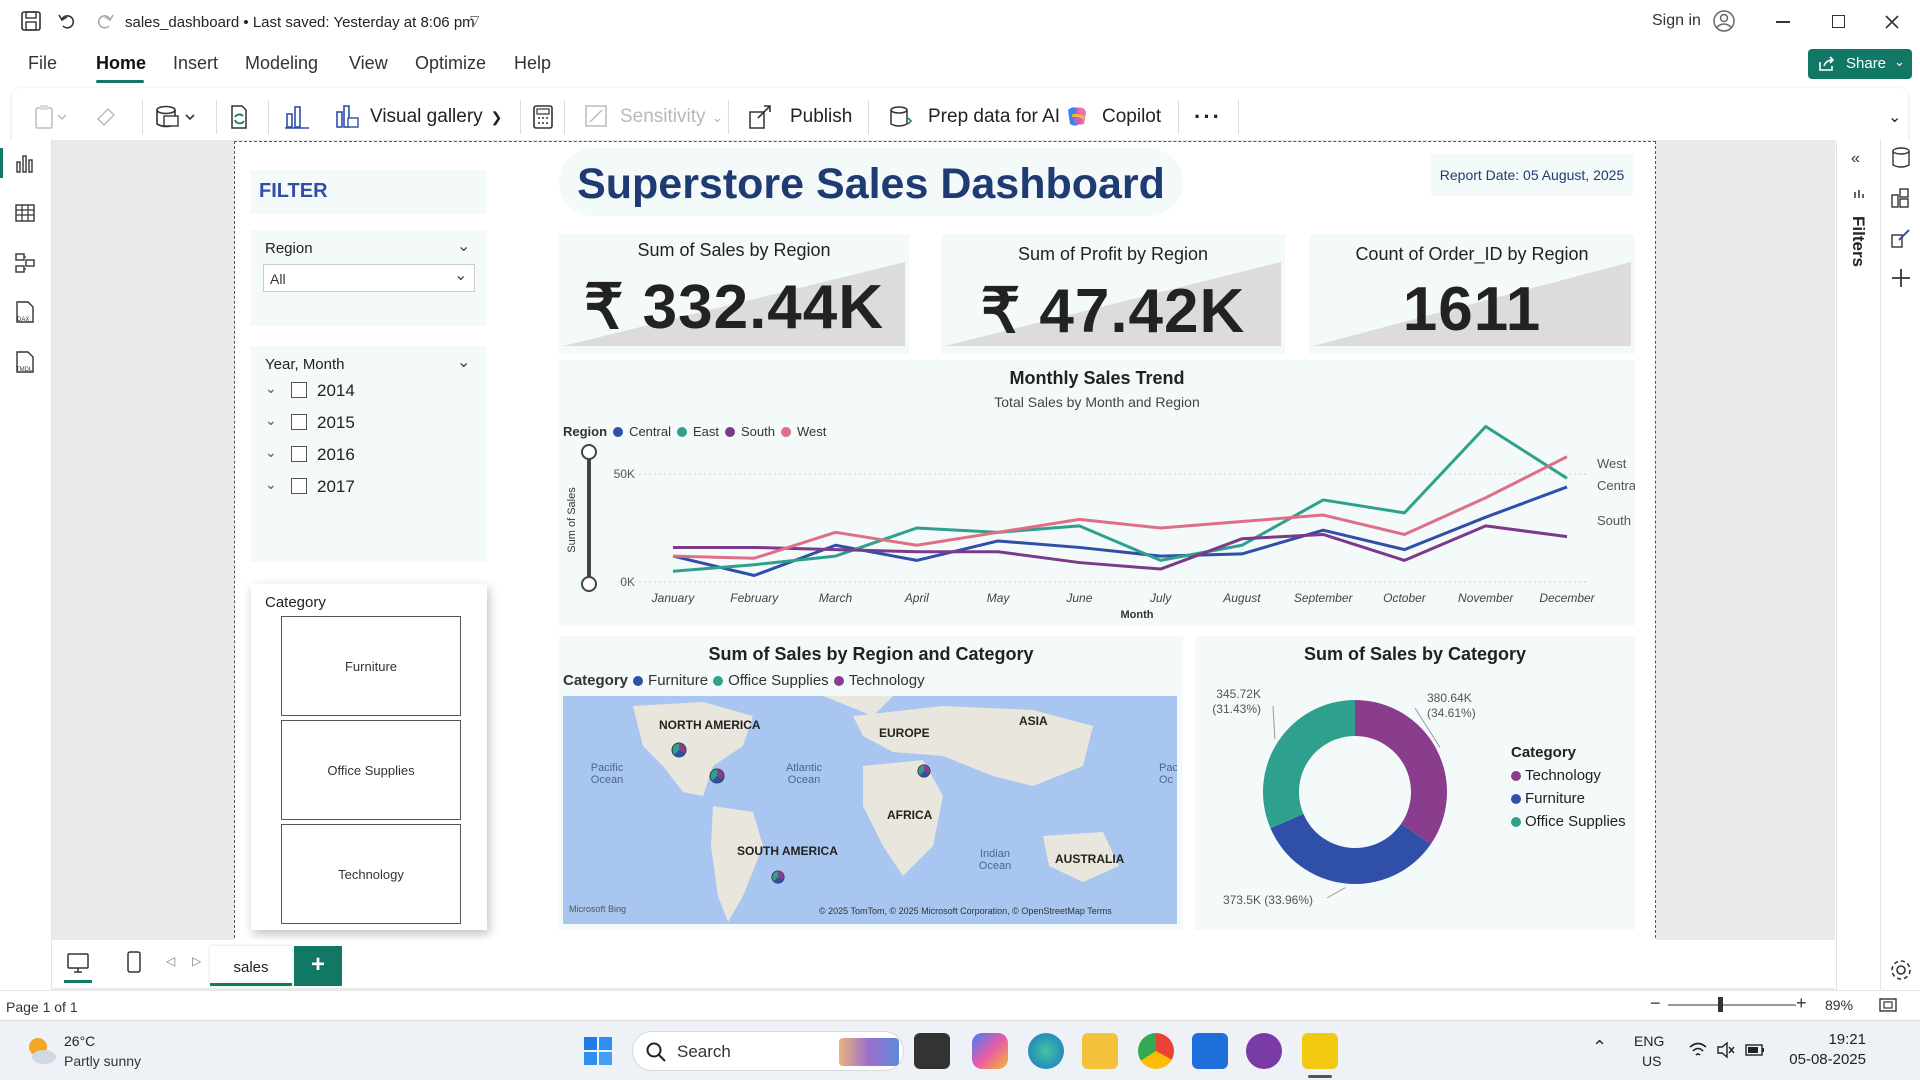 This screenshot has width=1920, height=1080. I want to click on build-visual-icon, so click(1901, 198).